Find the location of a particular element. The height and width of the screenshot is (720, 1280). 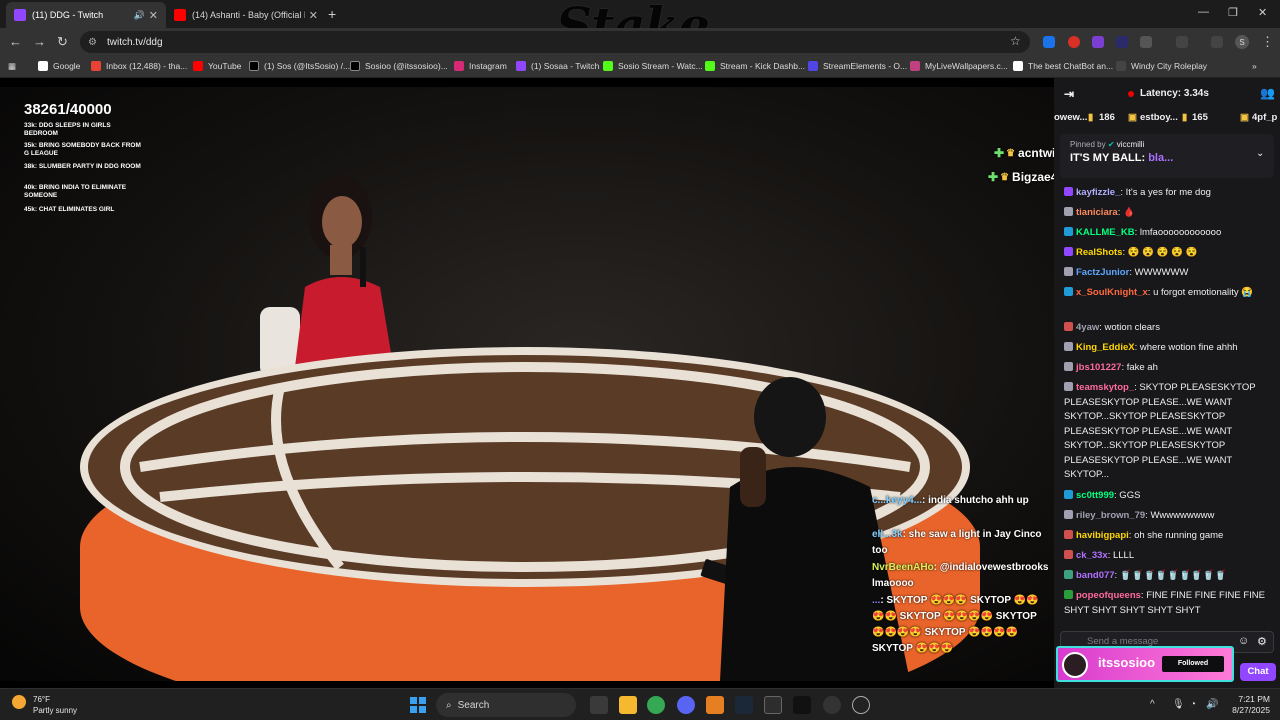

collapse-chat-icon: ⇥ is located at coordinates (1069, 94).